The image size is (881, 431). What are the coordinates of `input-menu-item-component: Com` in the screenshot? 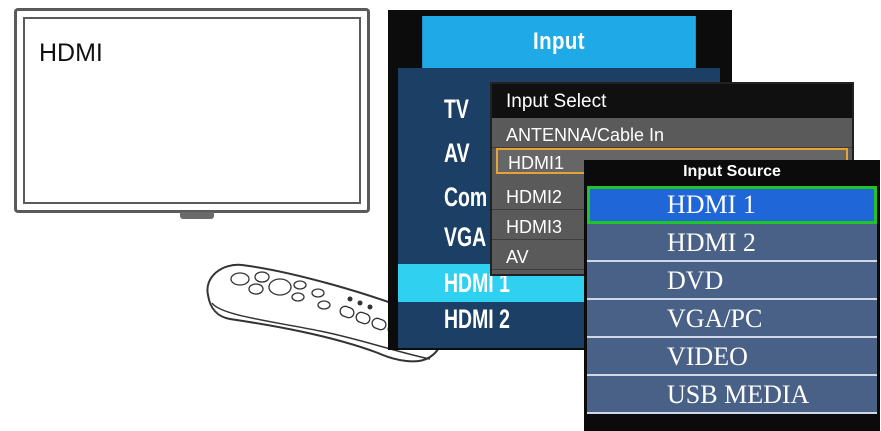 It's located at (465, 197).